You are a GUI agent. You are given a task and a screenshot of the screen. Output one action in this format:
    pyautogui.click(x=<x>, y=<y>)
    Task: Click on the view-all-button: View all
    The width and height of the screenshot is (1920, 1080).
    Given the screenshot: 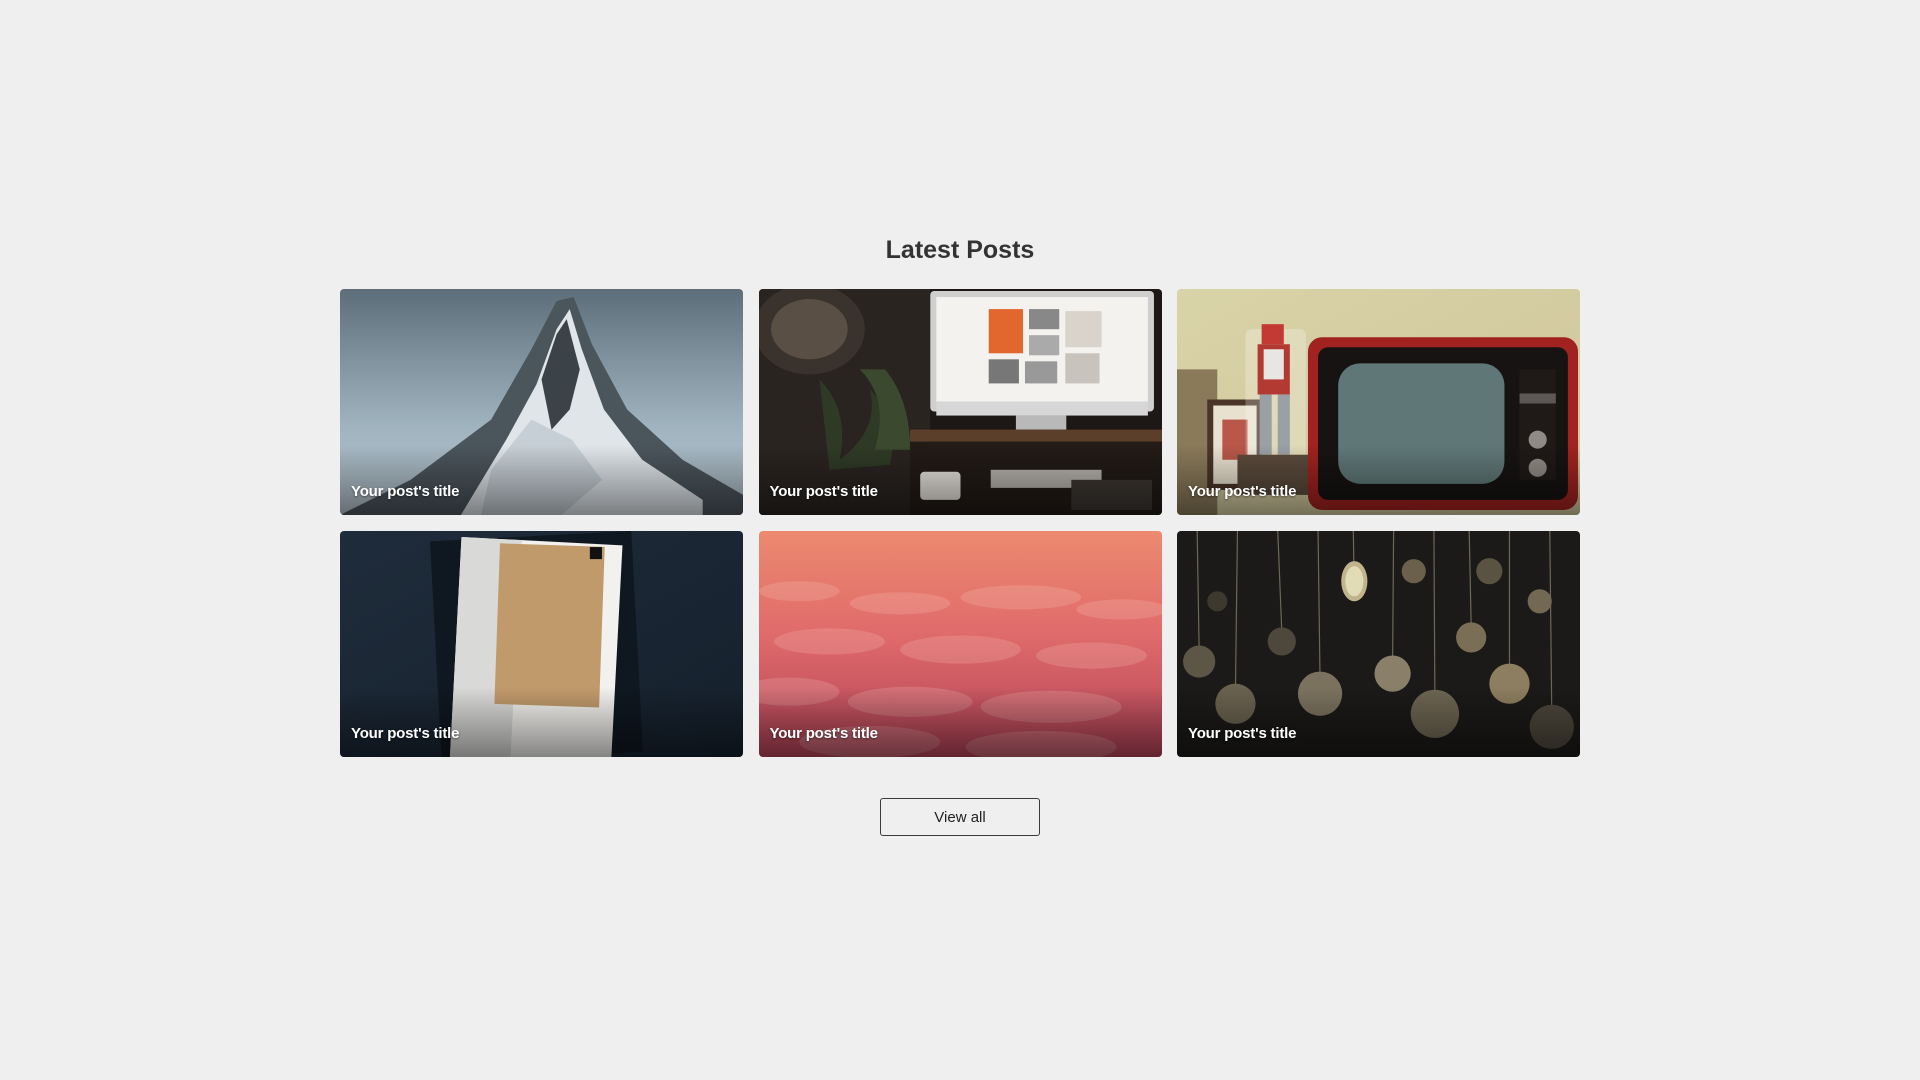 What is the action you would take?
    pyautogui.click(x=960, y=817)
    